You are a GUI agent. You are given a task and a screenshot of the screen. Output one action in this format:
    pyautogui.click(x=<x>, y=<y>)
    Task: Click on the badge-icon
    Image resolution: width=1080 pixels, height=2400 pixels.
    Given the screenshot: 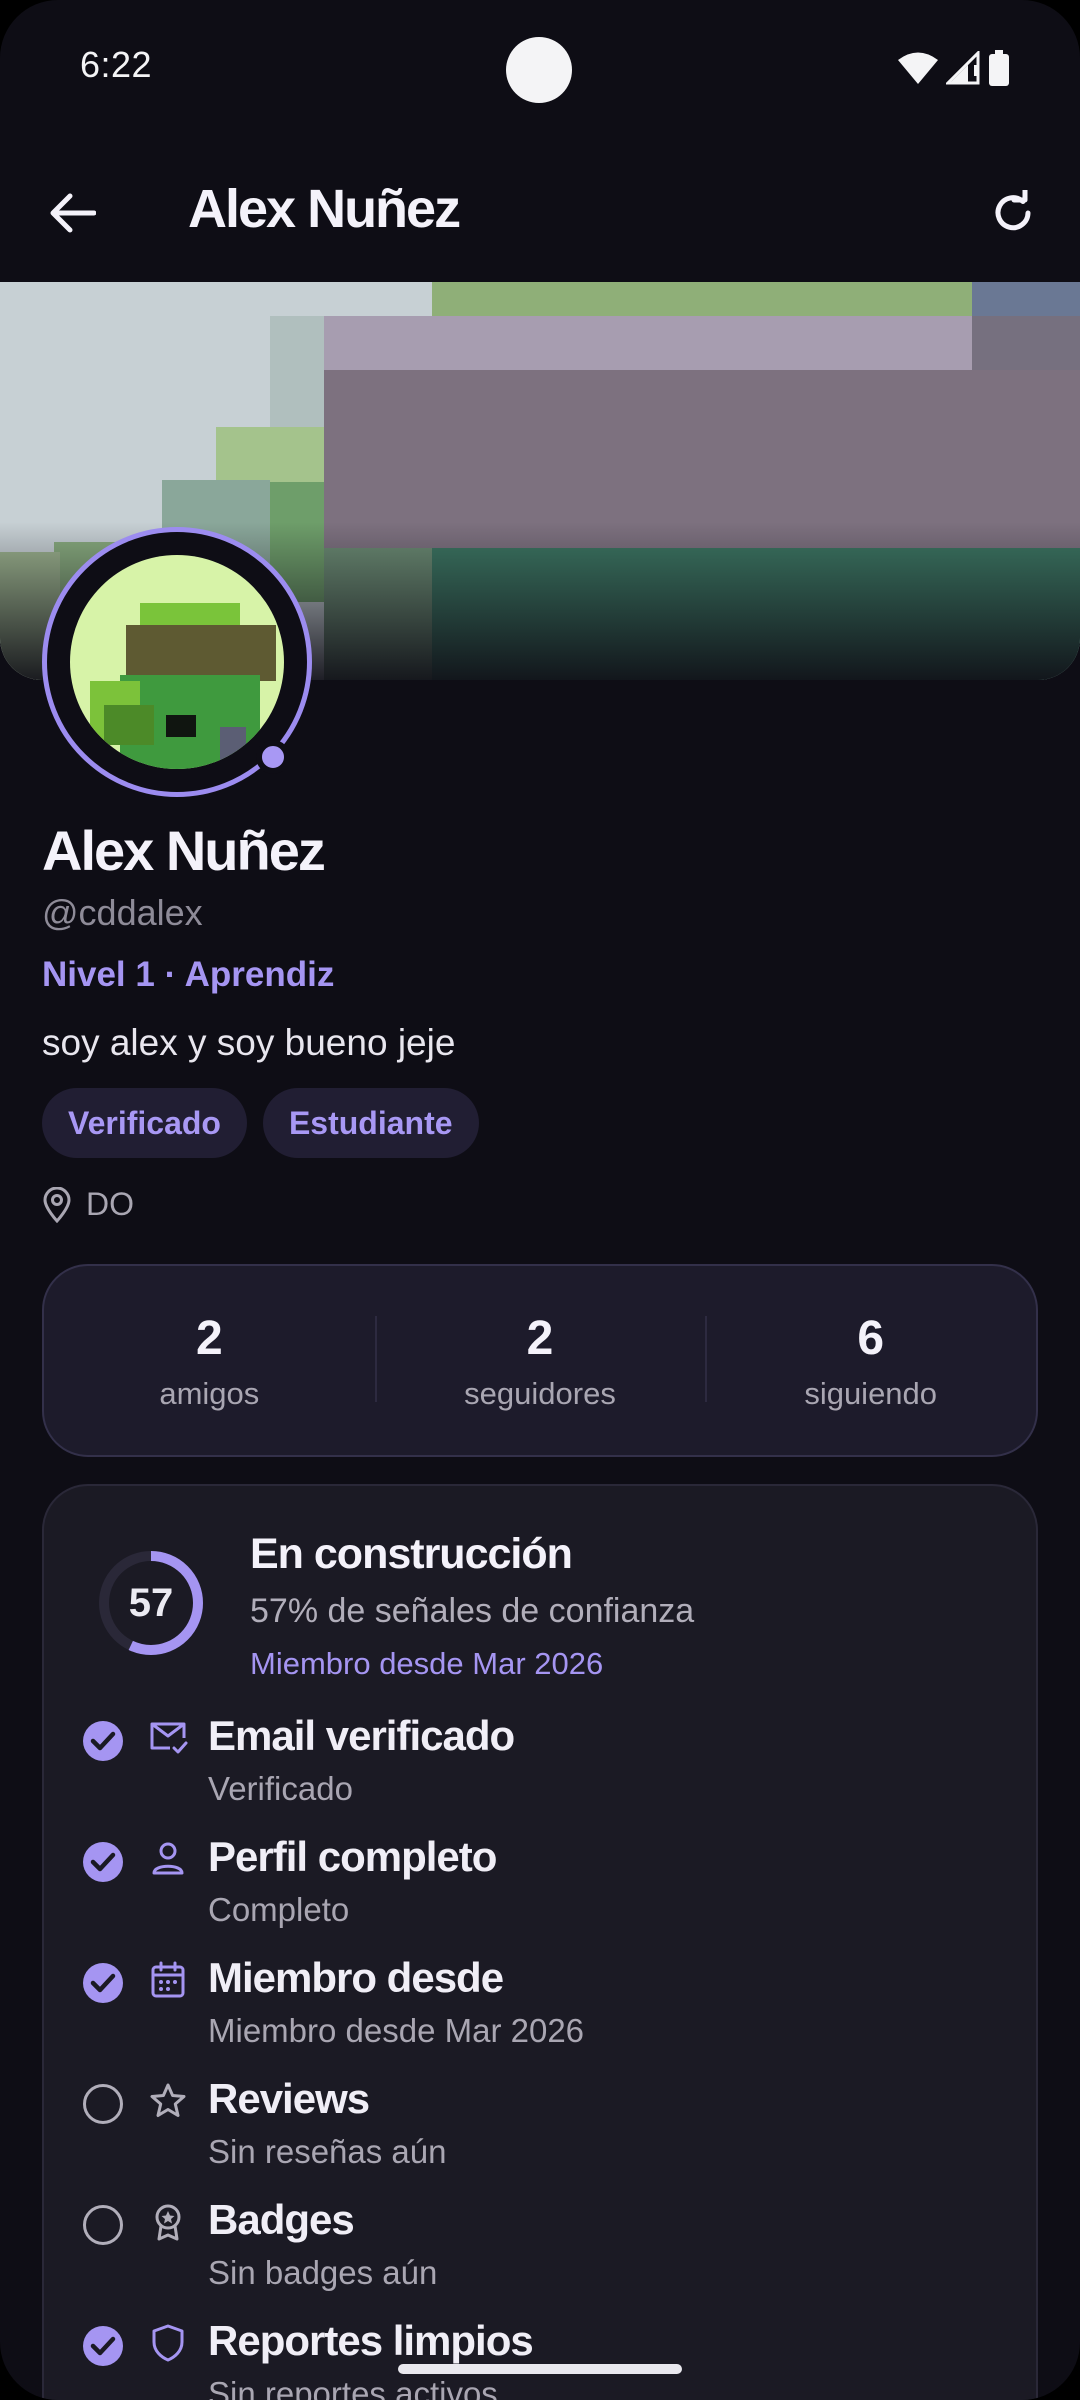 What is the action you would take?
    pyautogui.click(x=168, y=2222)
    